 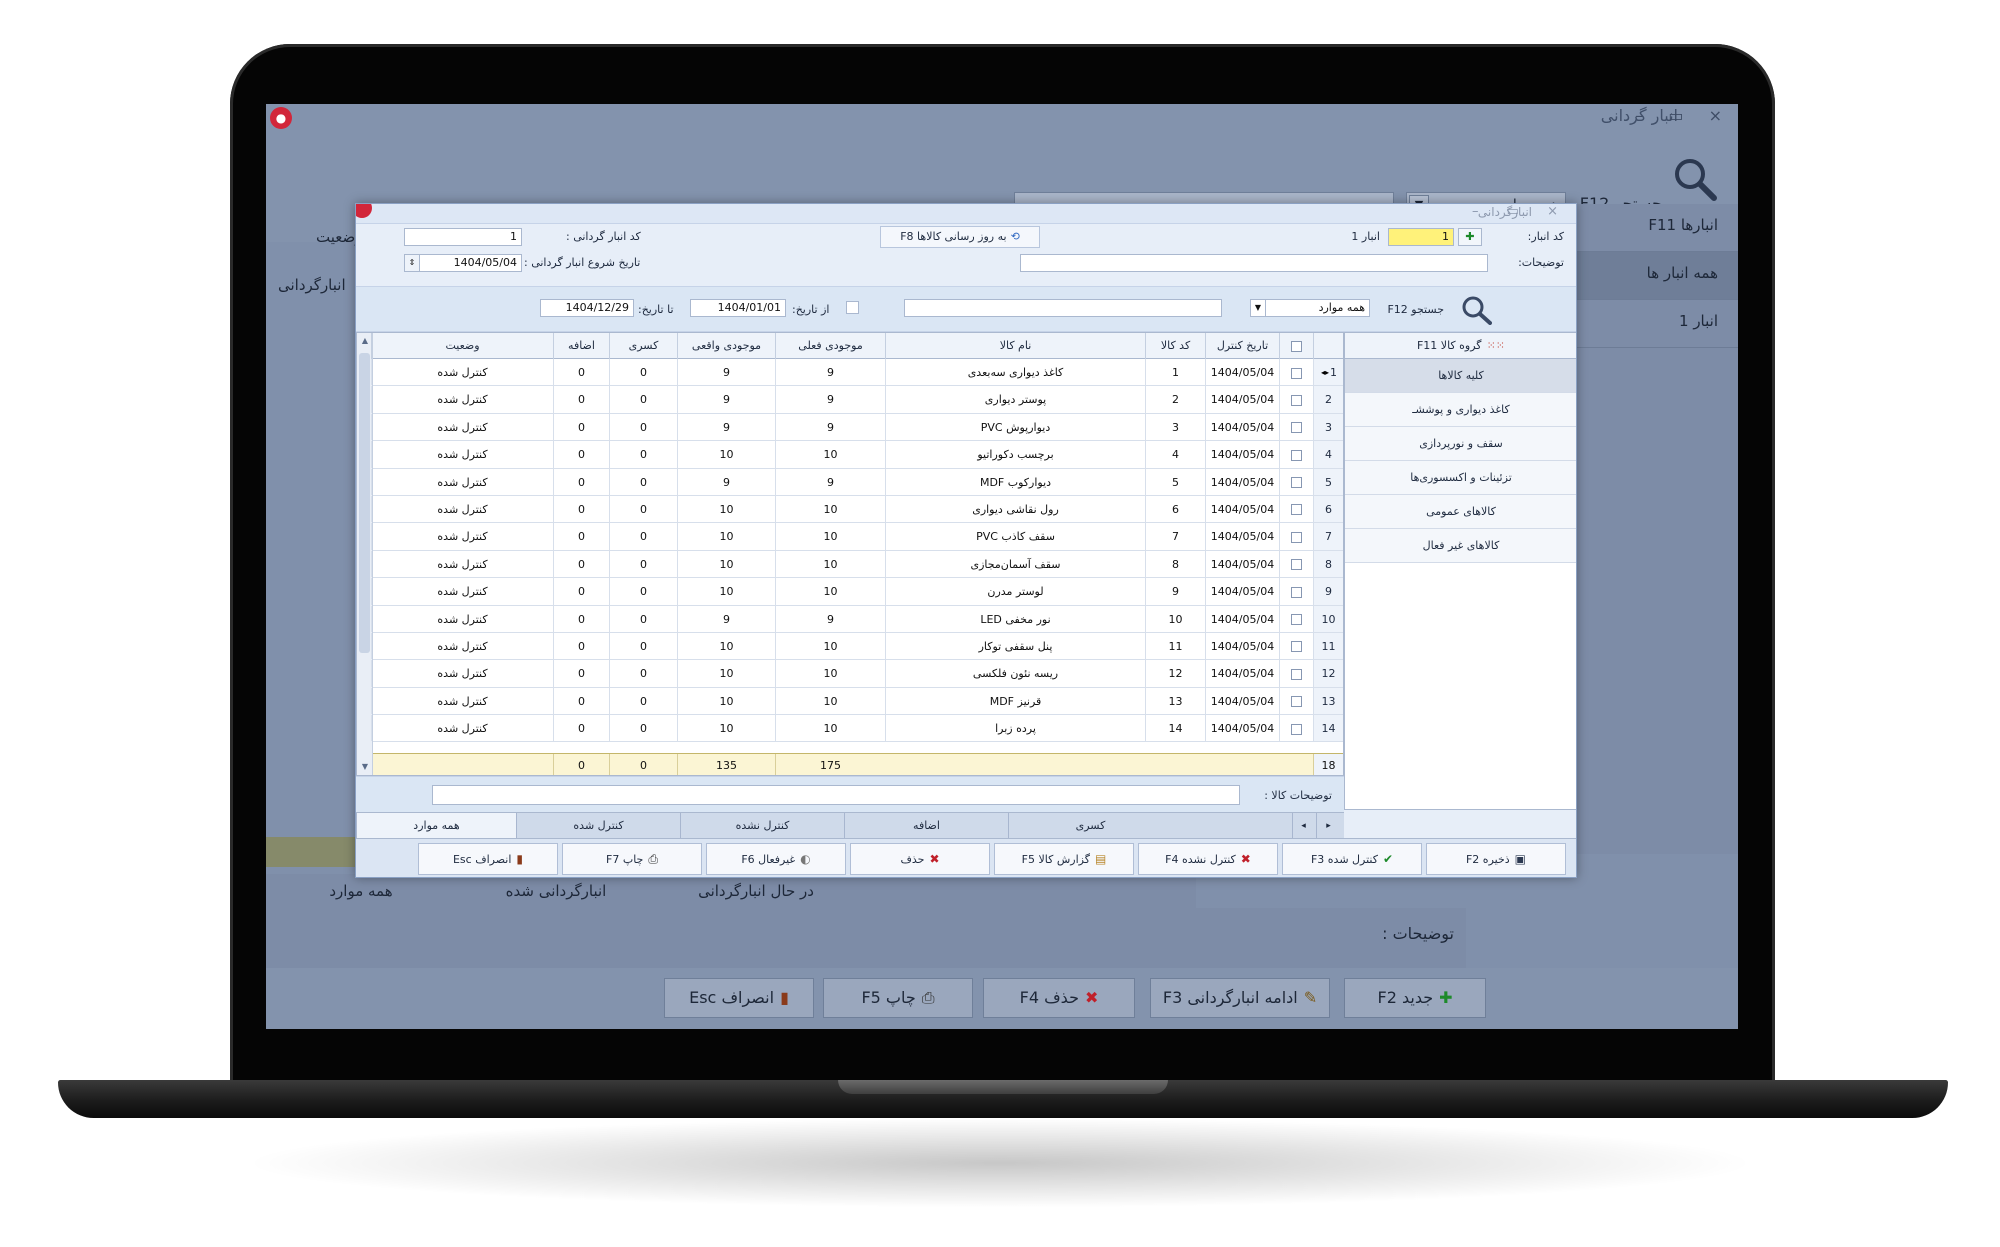 What do you see at coordinates (857, 482) in the screenshot?
I see `table-row: 5 1404/05/04 5 دیوارکوب MDF 9 9 0 0 کنترل شده` at bounding box center [857, 482].